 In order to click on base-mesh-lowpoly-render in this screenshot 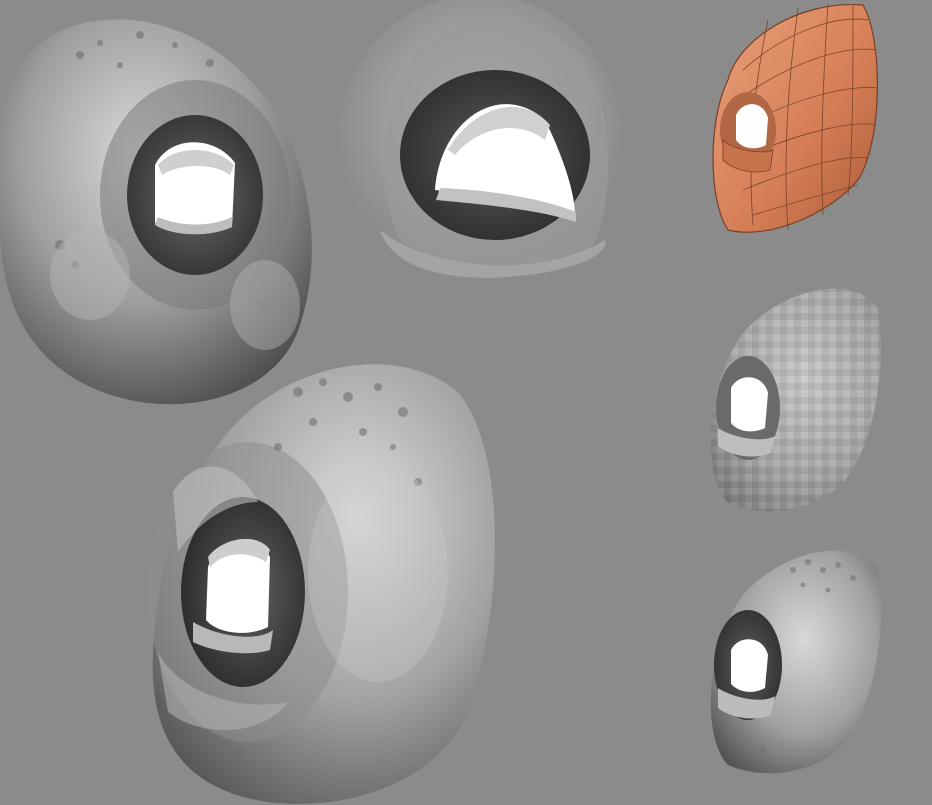, I will do `click(795, 120)`.